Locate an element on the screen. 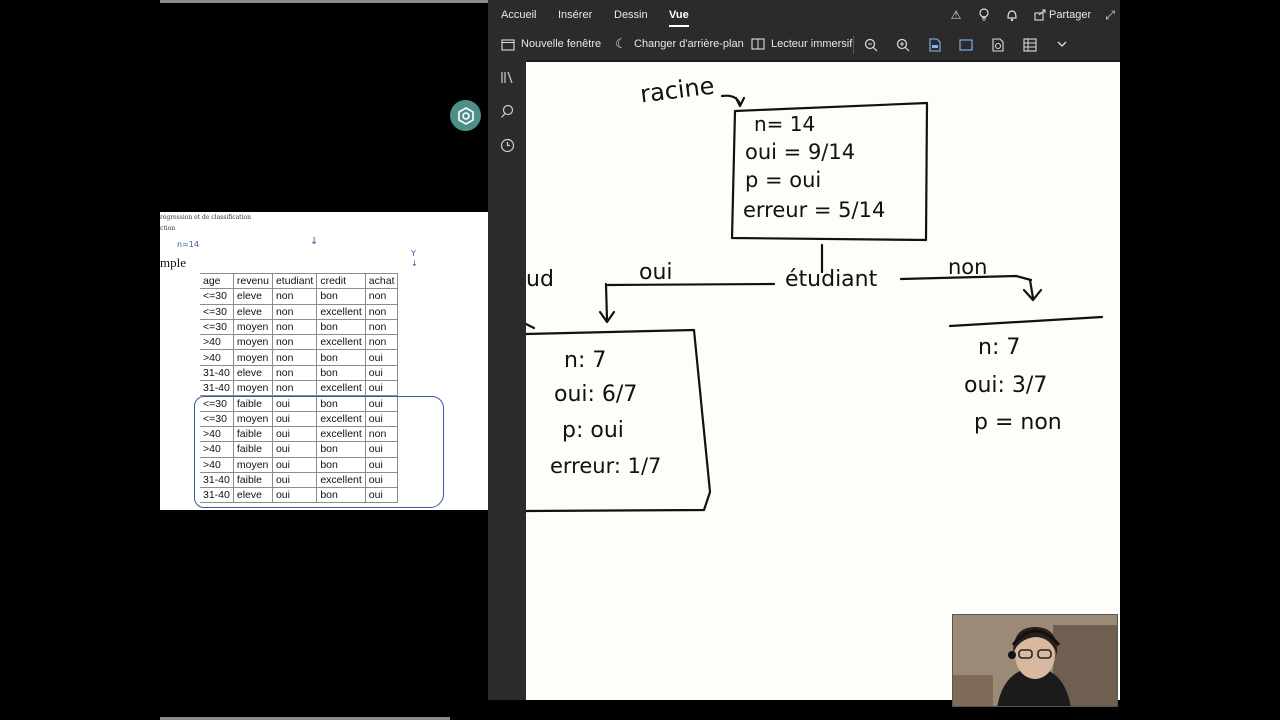 This screenshot has width=1280, height=720. webcam-overlay is located at coordinates (1035, 660).